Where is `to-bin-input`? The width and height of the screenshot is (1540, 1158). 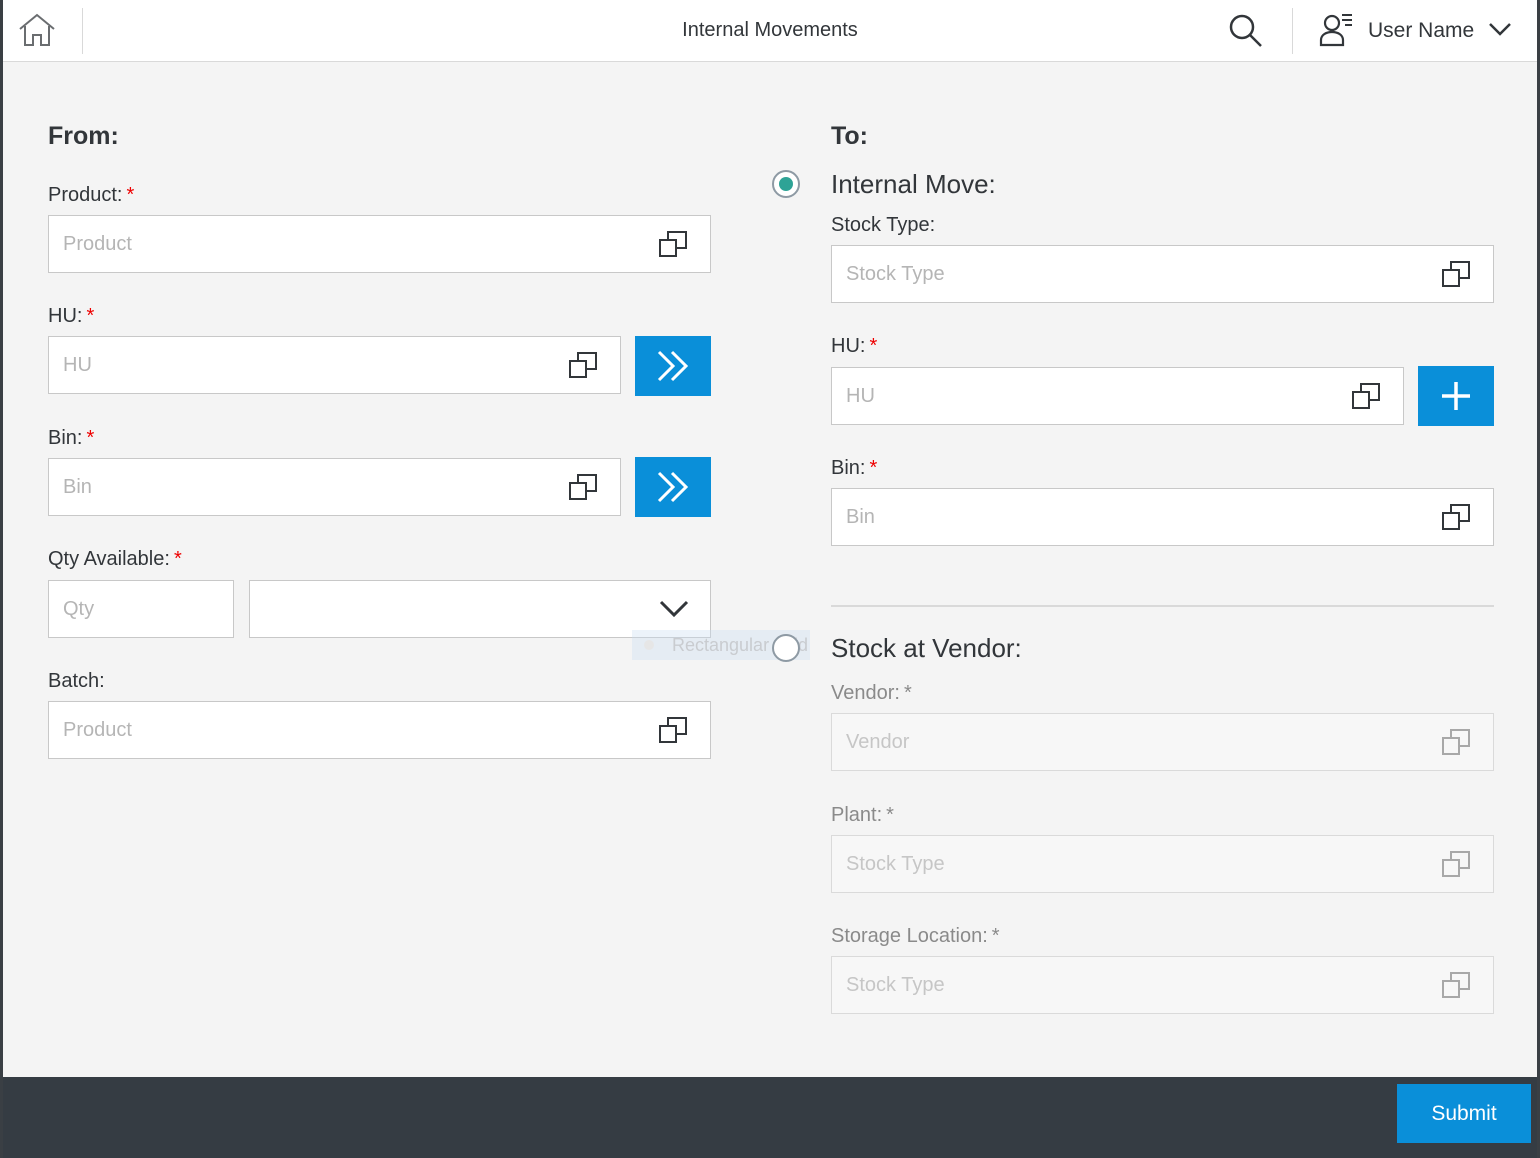
to-bin-input is located at coordinates (1162, 517).